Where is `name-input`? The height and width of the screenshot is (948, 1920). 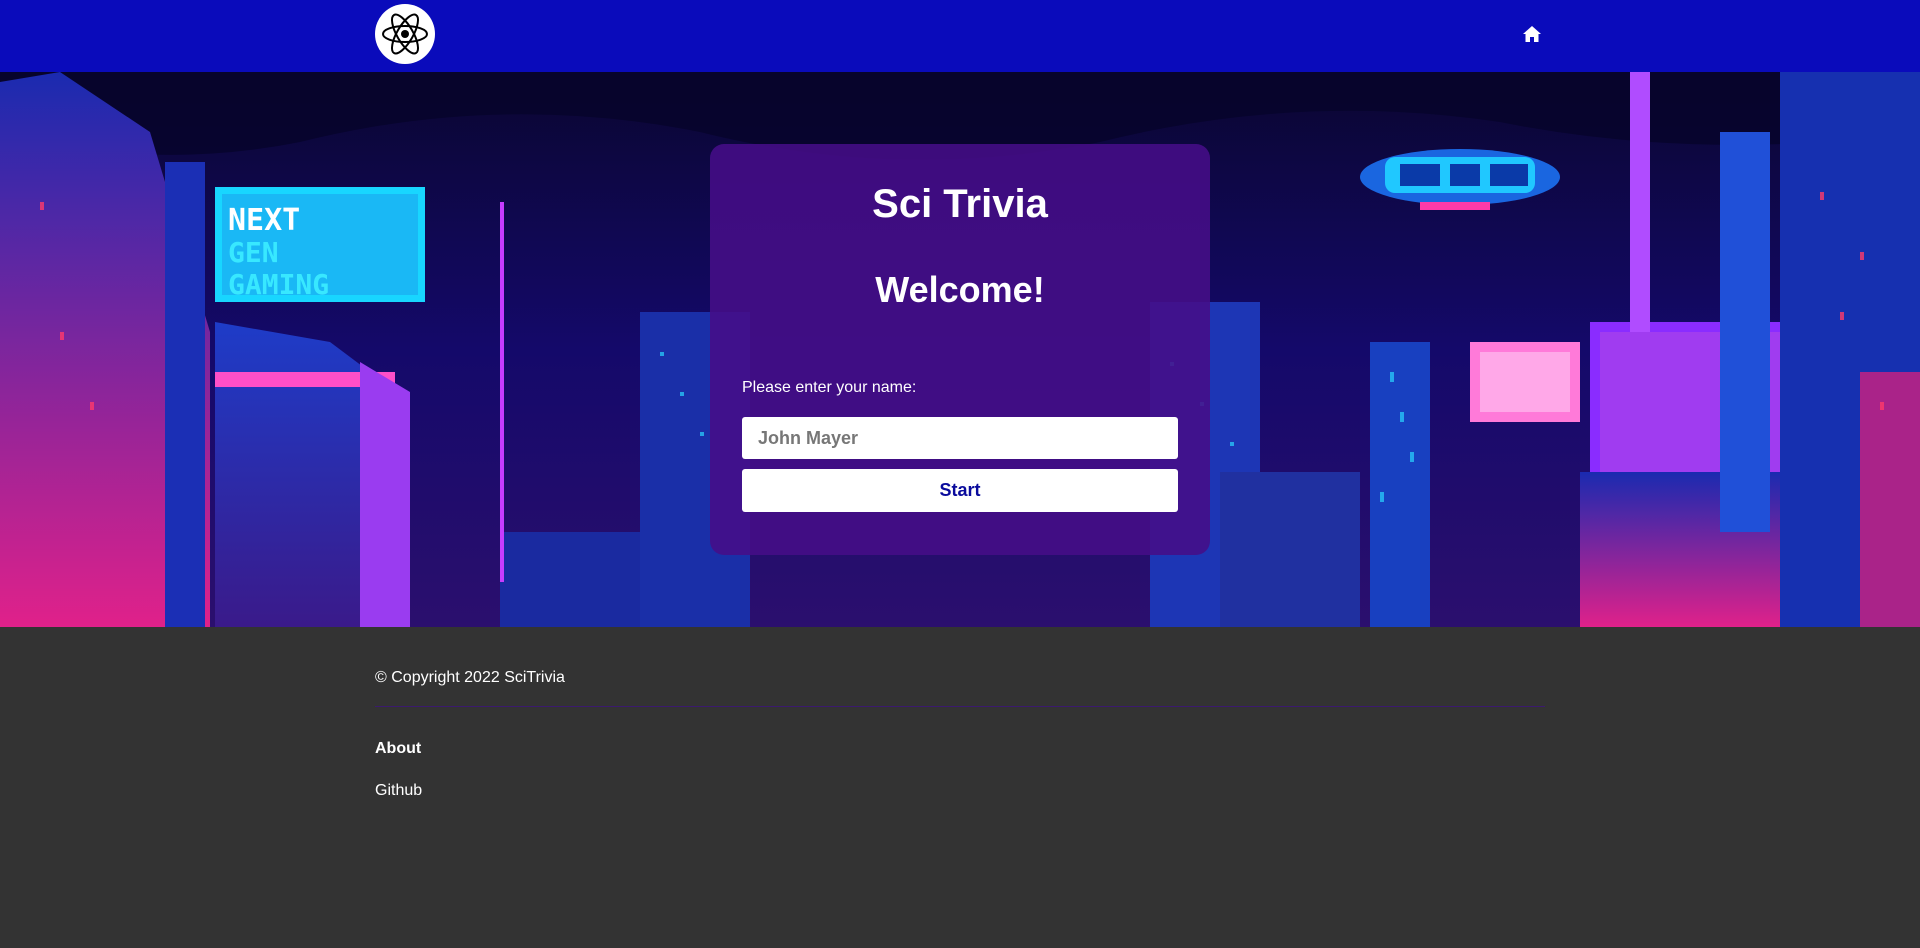
name-input is located at coordinates (960, 438).